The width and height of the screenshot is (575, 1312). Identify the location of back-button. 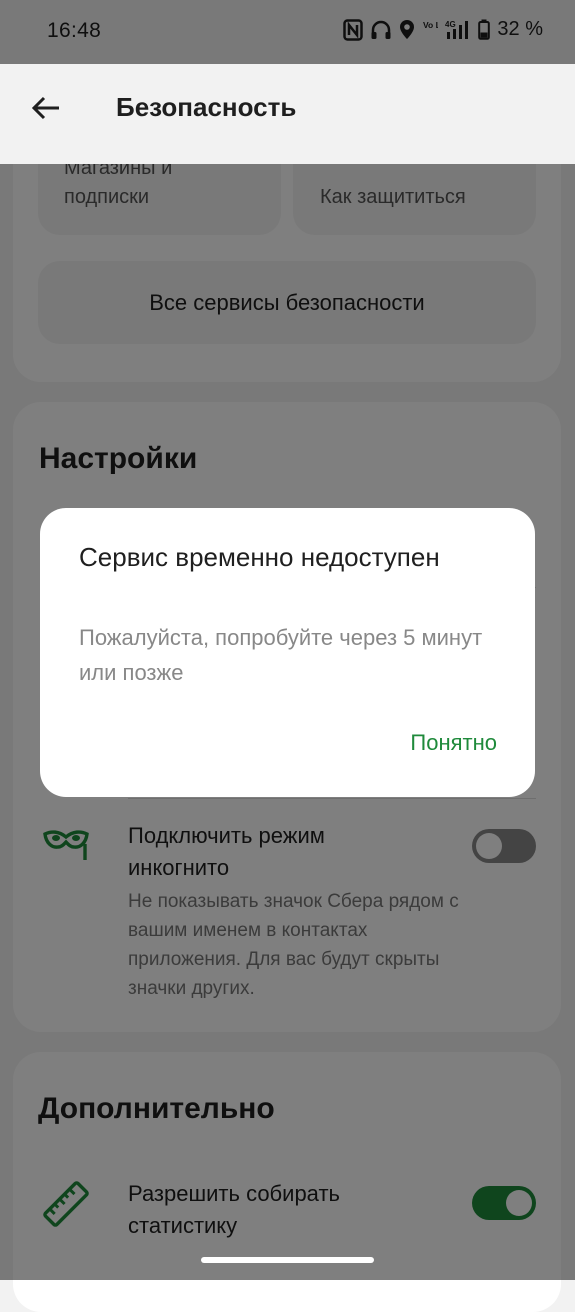
(46, 108).